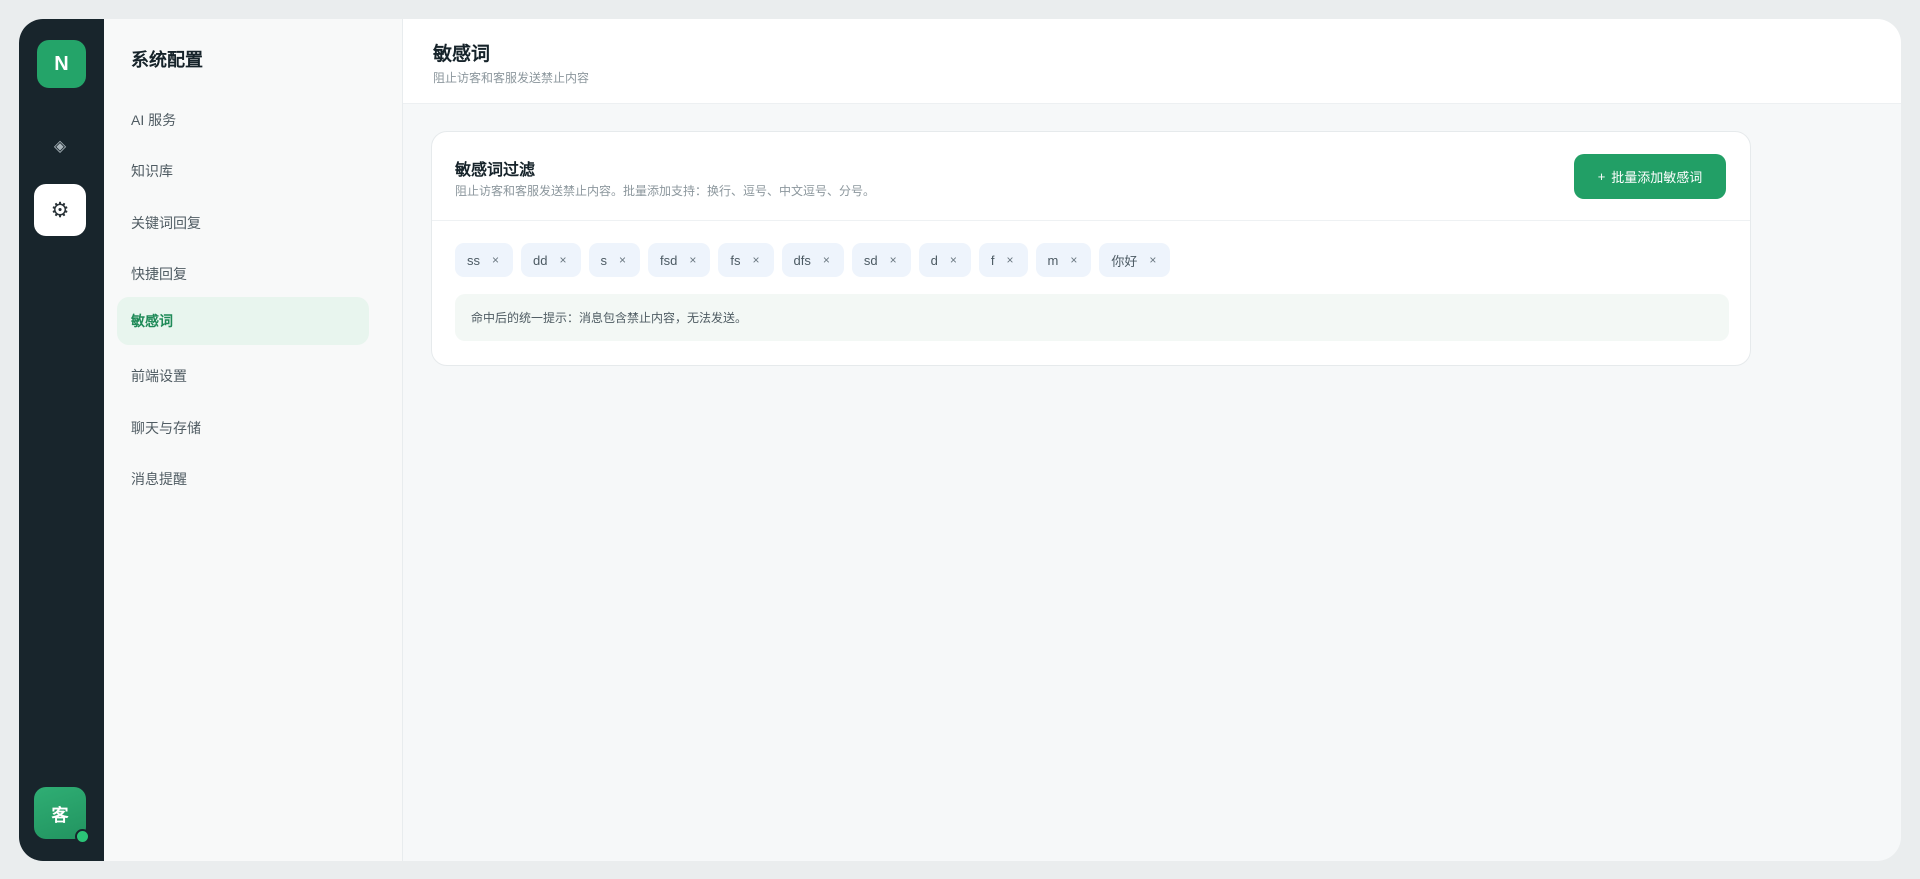 The image size is (1920, 879). What do you see at coordinates (881, 260) in the screenshot?
I see `word-tag: sd ×` at bounding box center [881, 260].